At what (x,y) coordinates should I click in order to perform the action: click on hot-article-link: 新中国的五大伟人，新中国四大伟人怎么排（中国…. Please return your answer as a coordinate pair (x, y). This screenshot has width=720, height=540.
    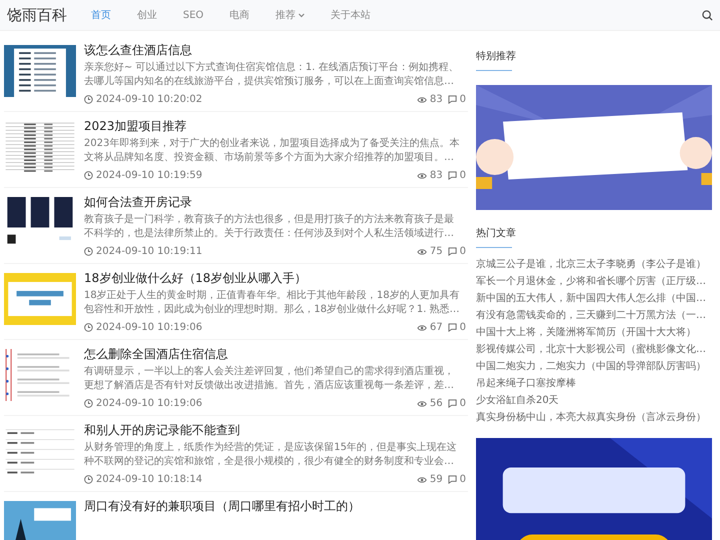
    Looking at the image, I should click on (596, 298).